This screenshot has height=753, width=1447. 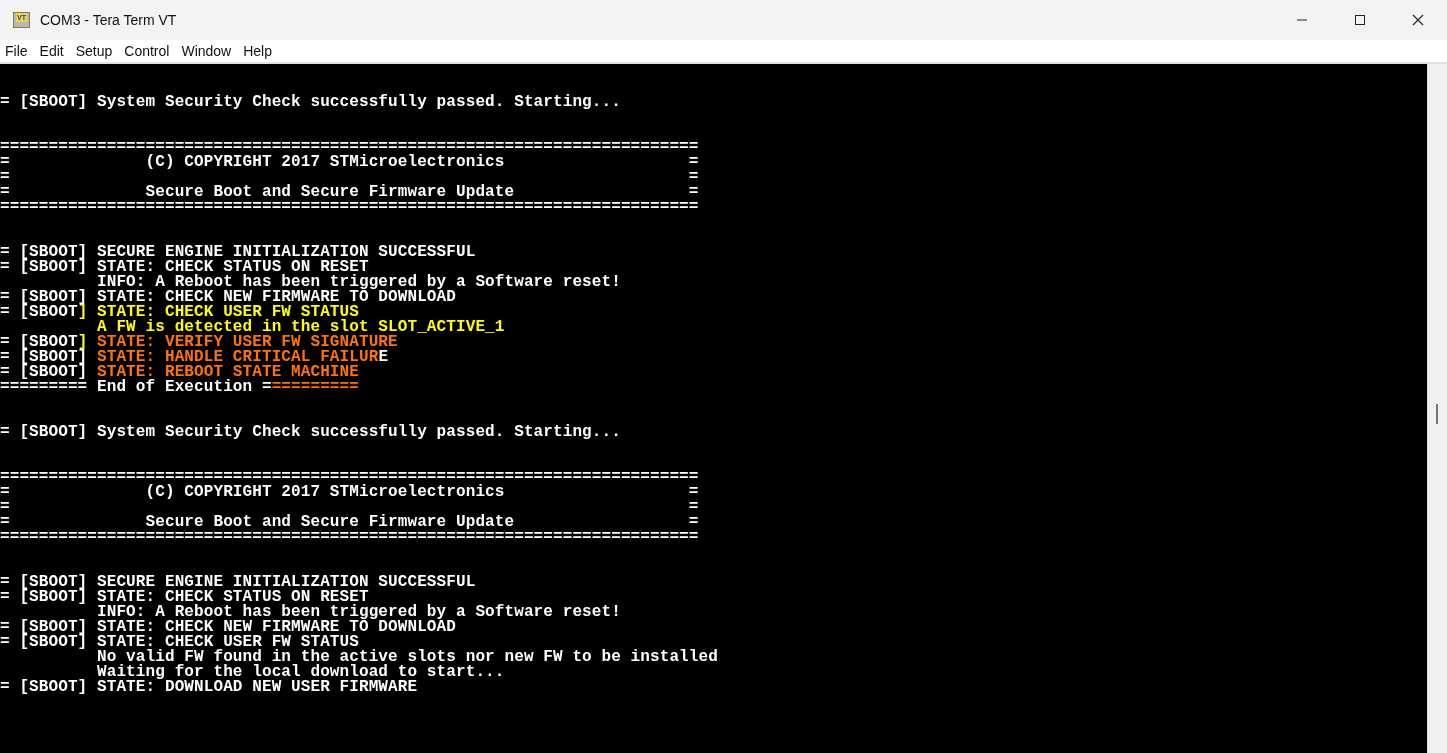 I want to click on menu-item: Control, so click(x=150, y=51).